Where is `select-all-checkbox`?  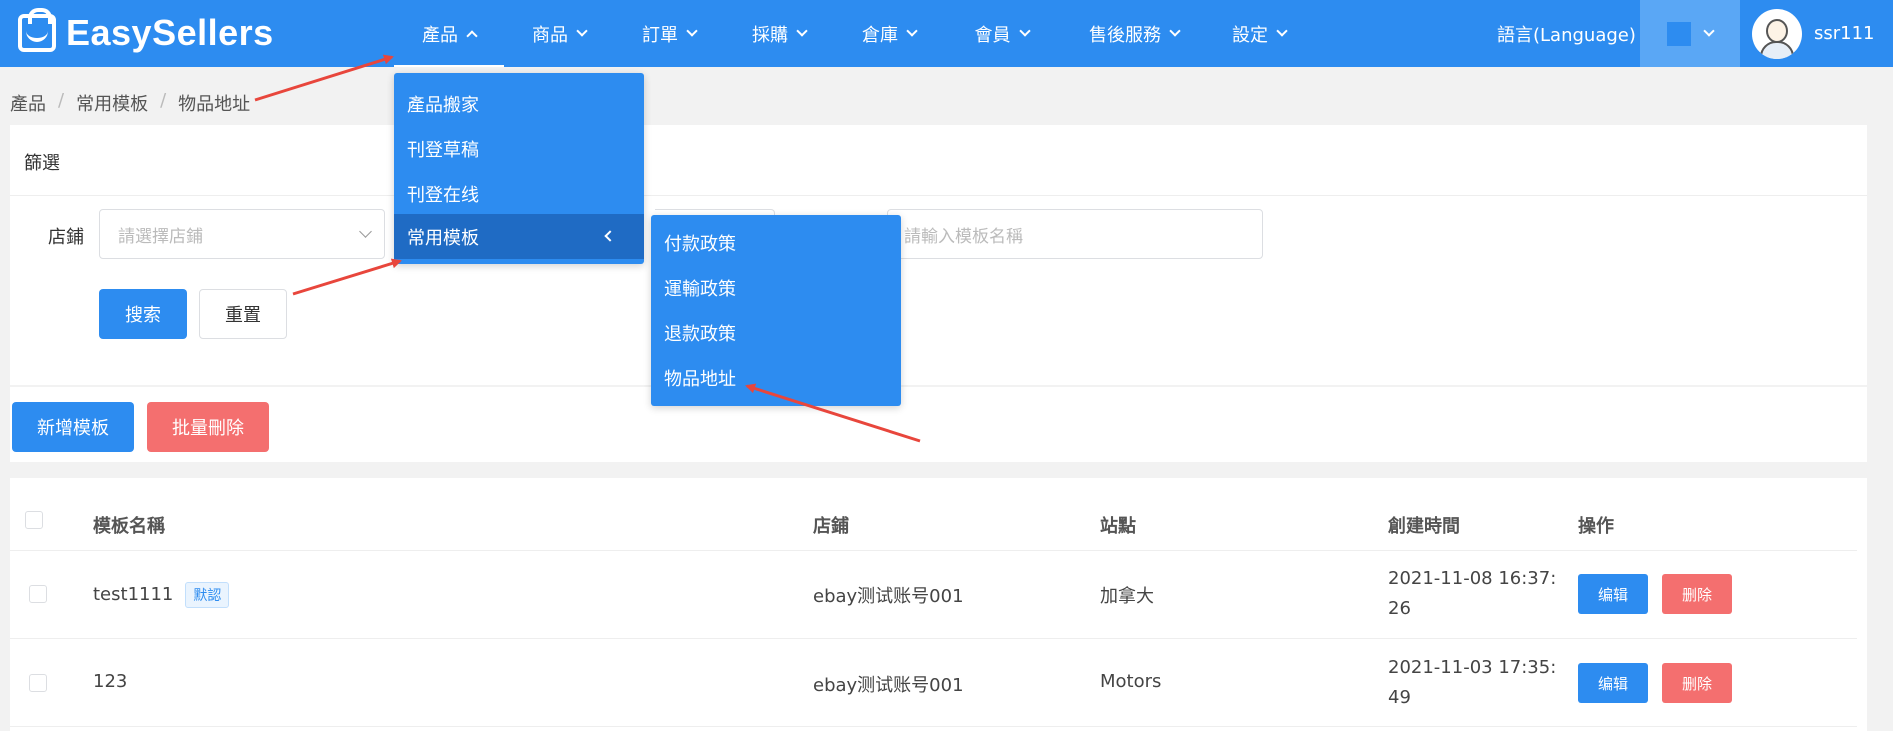
select-all-checkbox is located at coordinates (34, 520).